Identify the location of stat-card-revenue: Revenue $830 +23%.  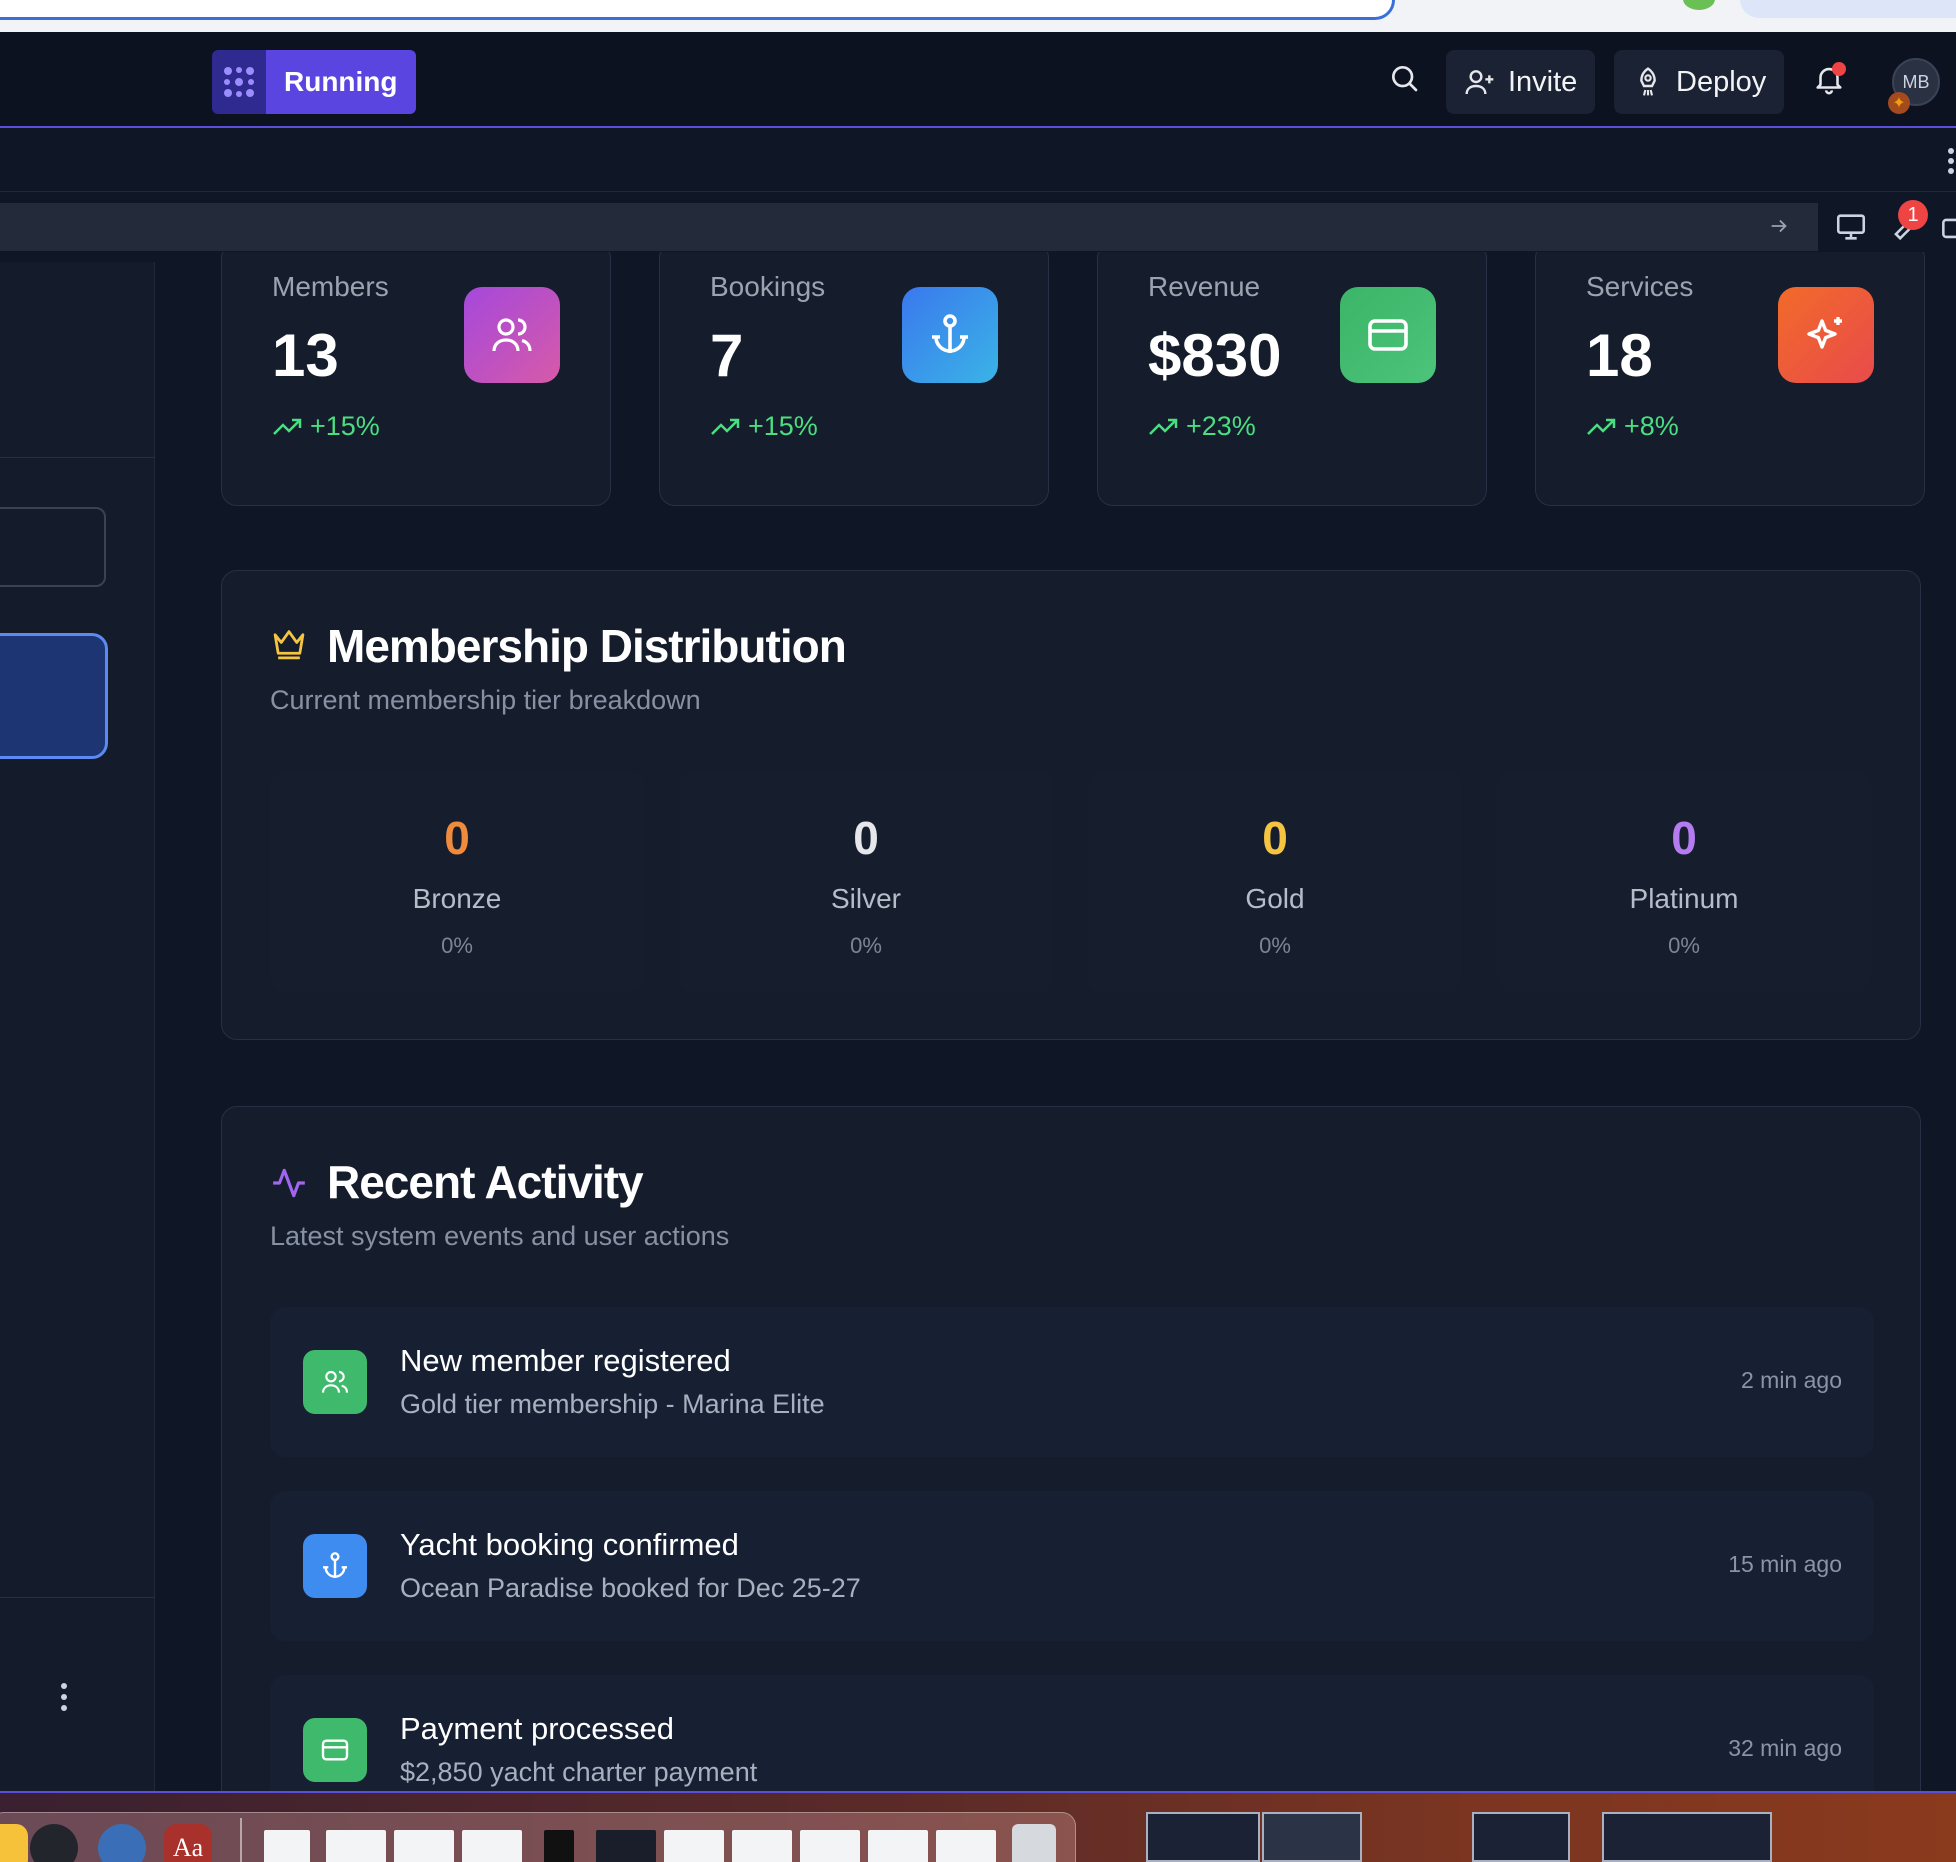
(1292, 379).